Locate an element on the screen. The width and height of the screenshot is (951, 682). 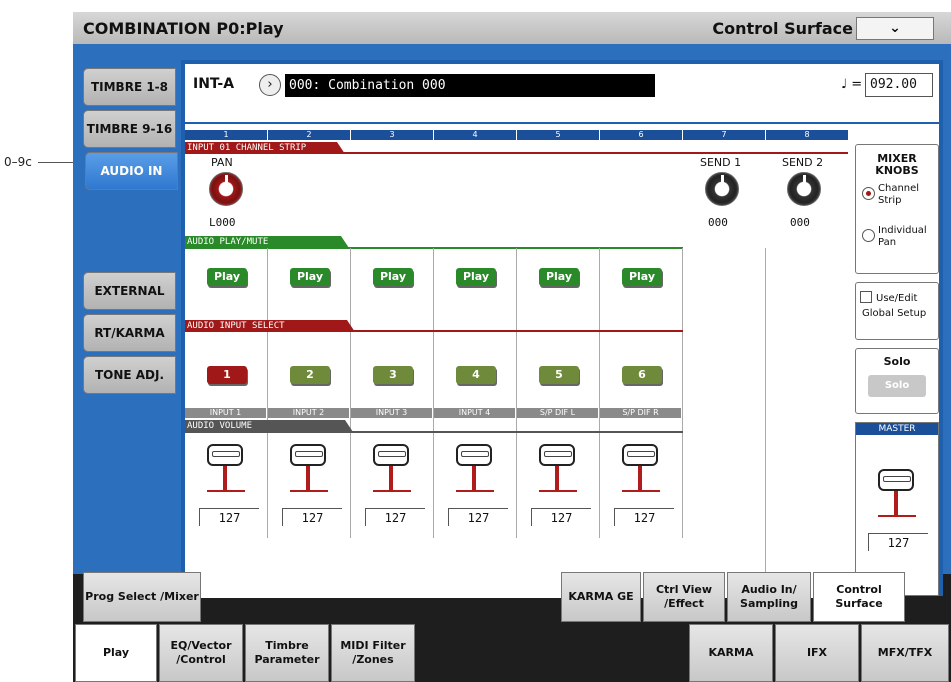
tab-prog-select-mixer: Prog Select /Mixer is located at coordinates (142, 597).